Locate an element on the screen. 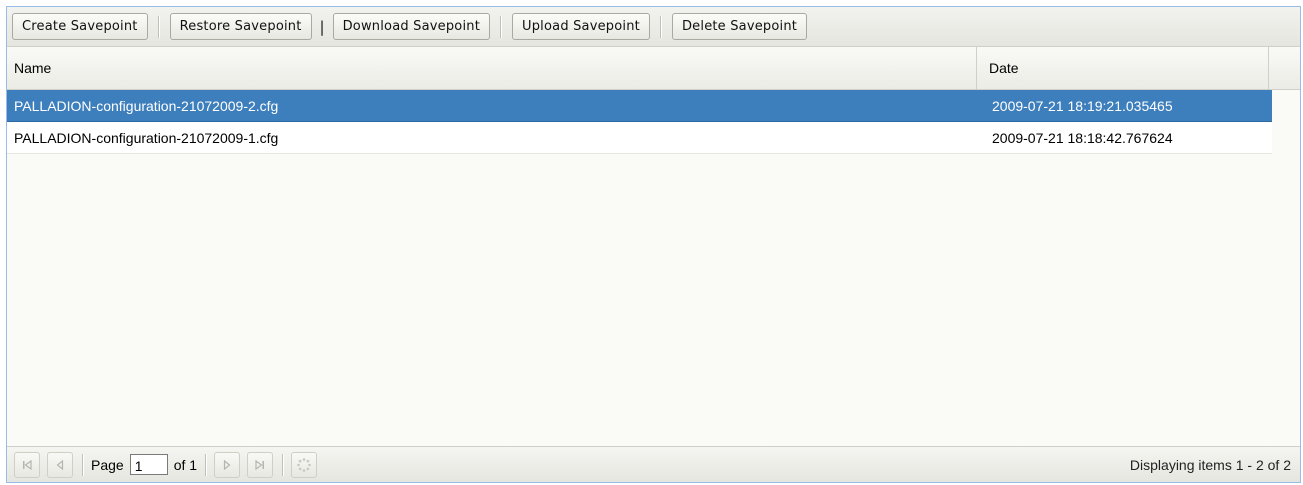  prev-page-icon is located at coordinates (60, 465).